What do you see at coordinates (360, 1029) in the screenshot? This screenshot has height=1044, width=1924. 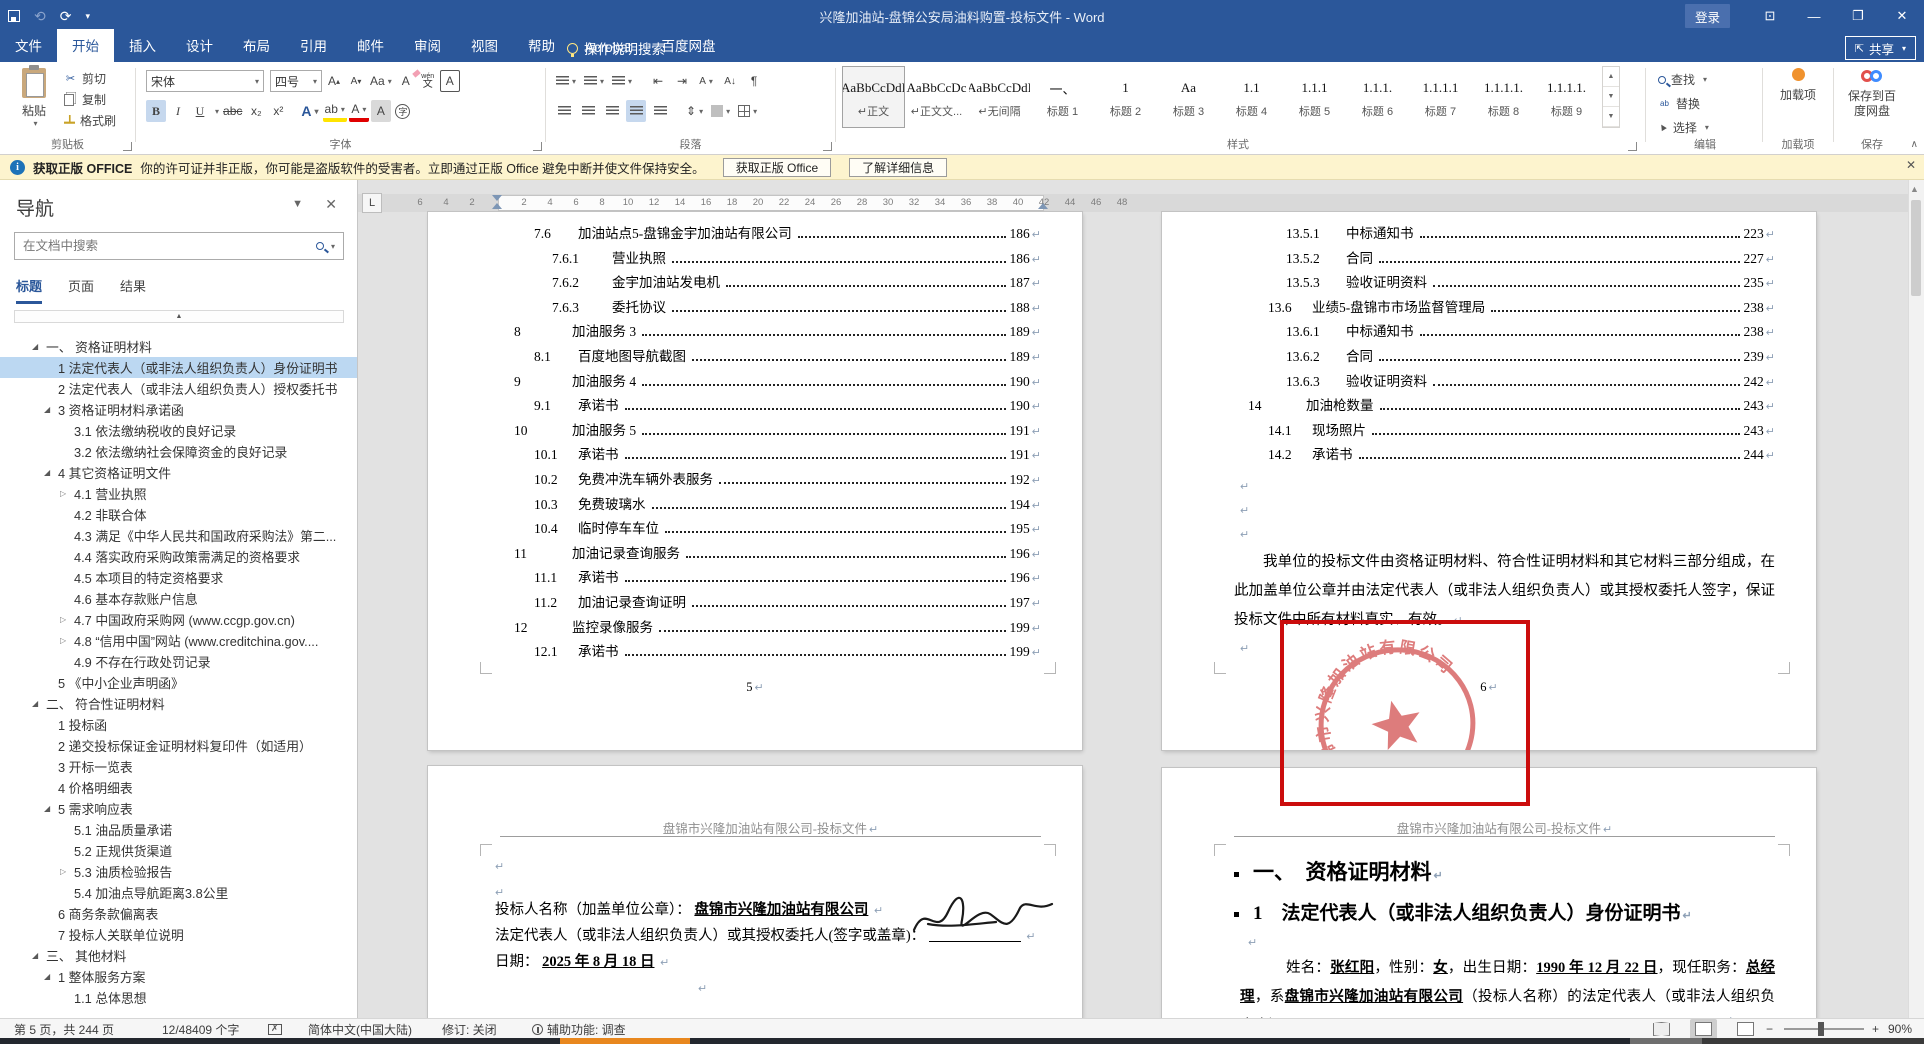 I see `language-indicator: 简体中文(中国大陆)` at bounding box center [360, 1029].